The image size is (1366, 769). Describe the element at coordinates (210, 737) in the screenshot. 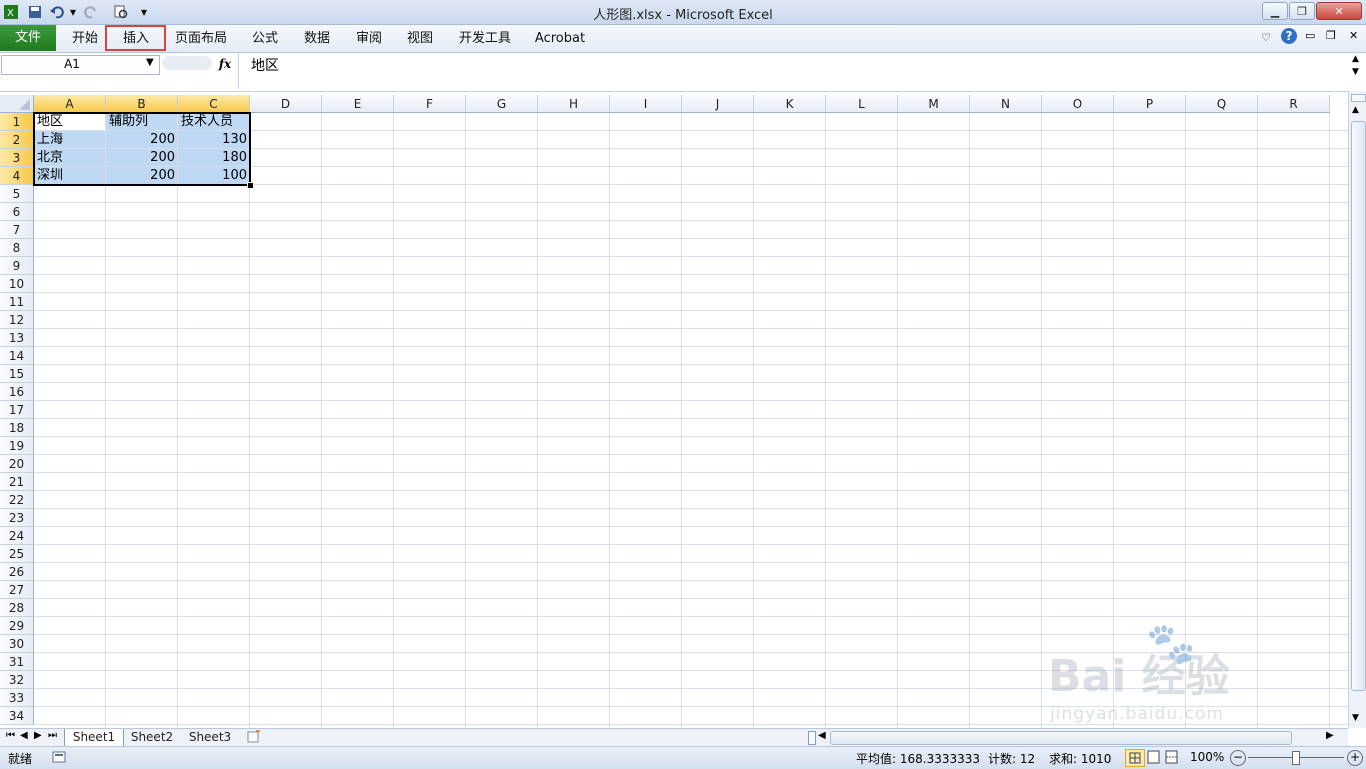

I see `sheet-tab-sheet3: Sheet3` at that location.